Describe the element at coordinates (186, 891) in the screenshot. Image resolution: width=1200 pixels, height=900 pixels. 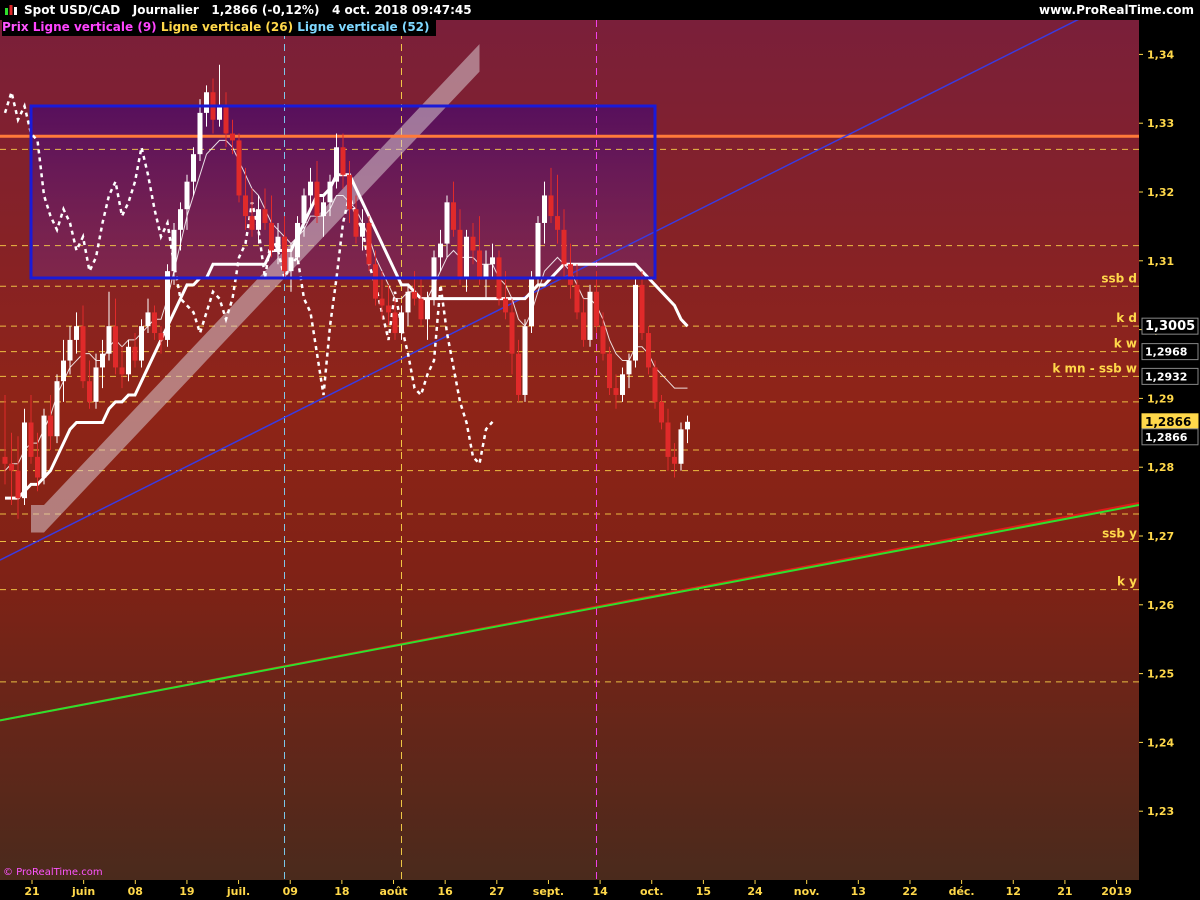
I see `x-tick-label: 19` at that location.